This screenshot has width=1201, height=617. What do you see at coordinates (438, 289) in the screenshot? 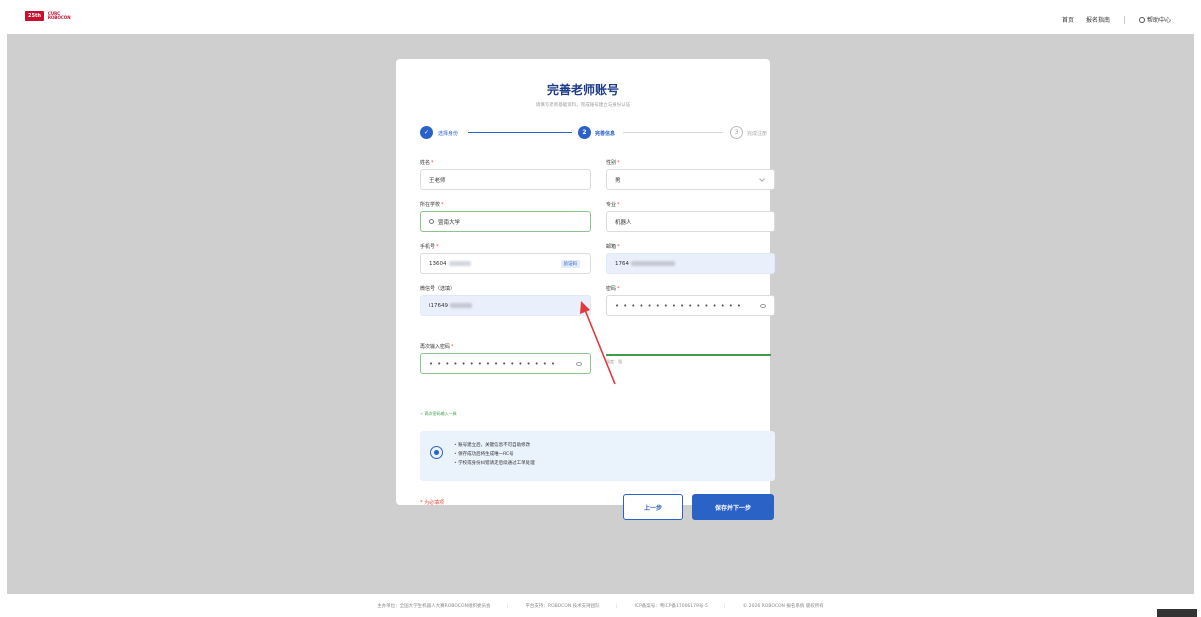
I see `wechat-label: 微信号（选填）` at bounding box center [438, 289].